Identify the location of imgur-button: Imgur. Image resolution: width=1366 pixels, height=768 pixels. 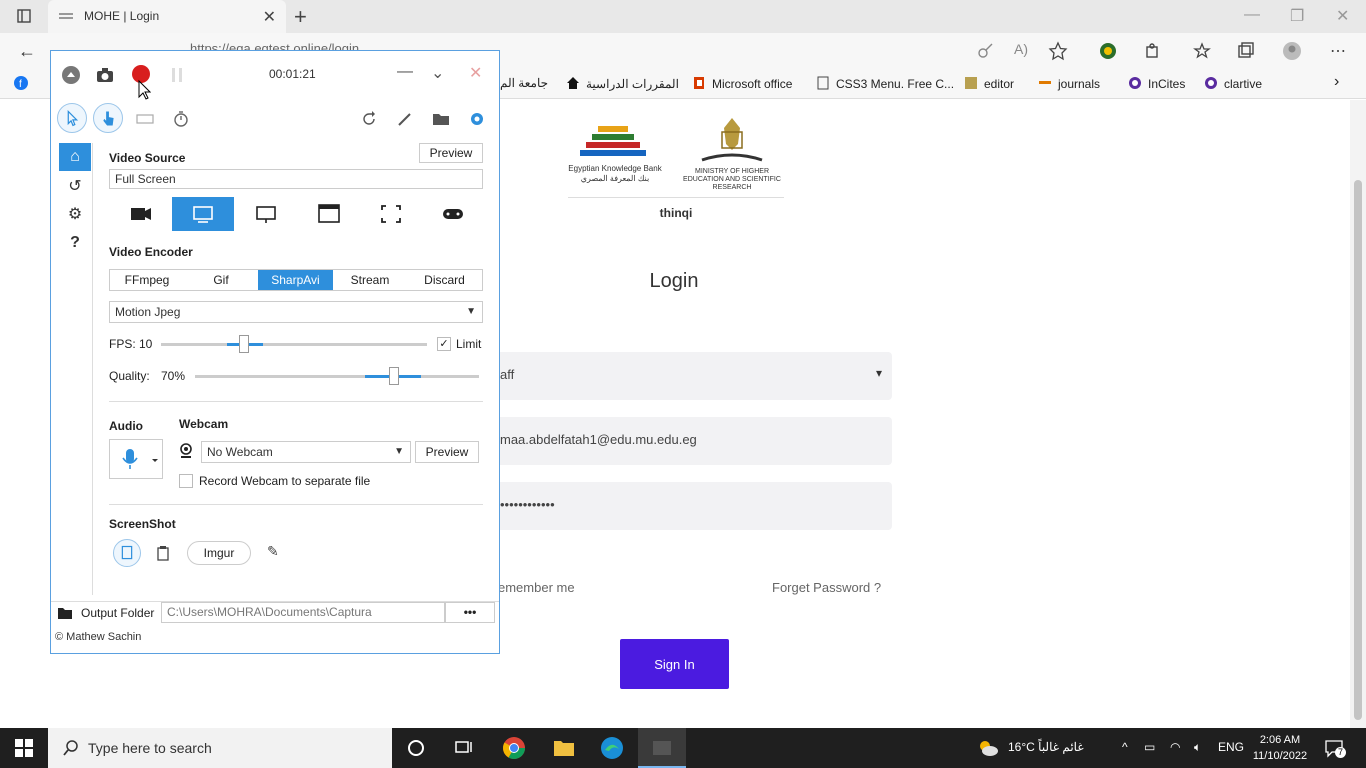
(219, 553).